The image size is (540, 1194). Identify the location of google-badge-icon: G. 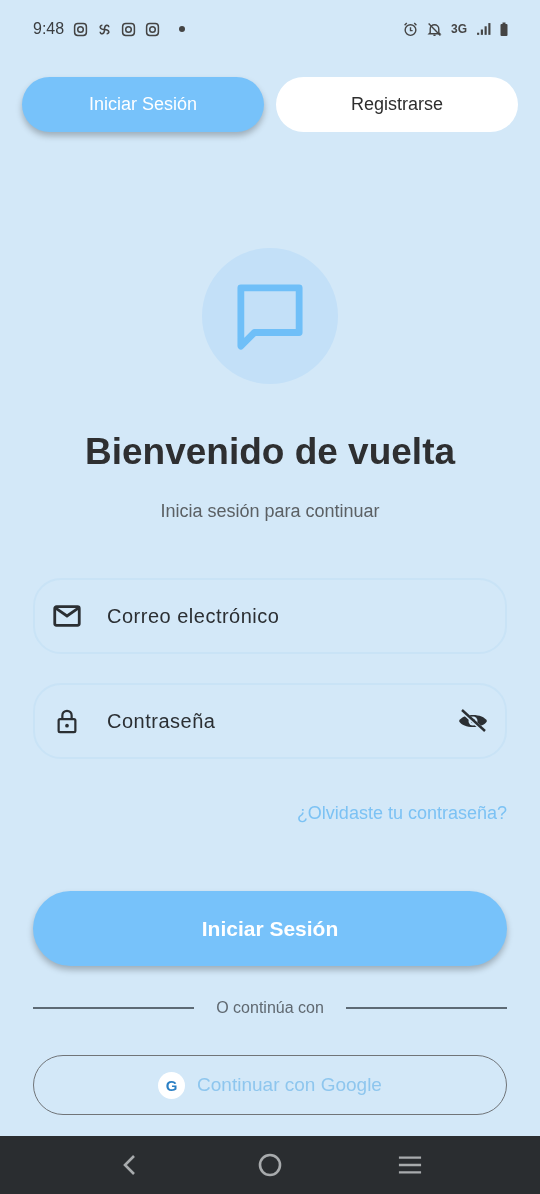
(172, 1085).